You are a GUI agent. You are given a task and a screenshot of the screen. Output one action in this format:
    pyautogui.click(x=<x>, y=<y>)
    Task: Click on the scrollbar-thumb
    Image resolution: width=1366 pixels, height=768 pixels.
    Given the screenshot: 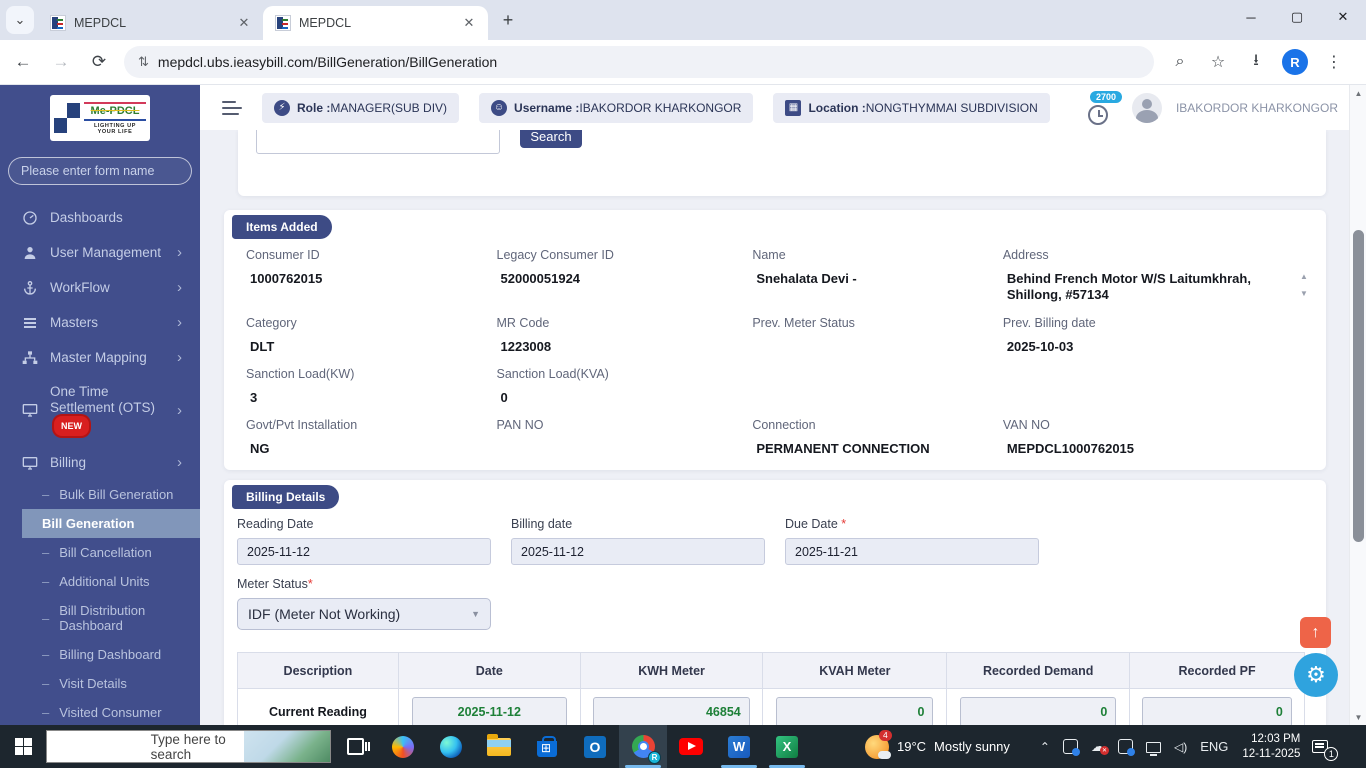 What is the action you would take?
    pyautogui.click(x=1358, y=386)
    